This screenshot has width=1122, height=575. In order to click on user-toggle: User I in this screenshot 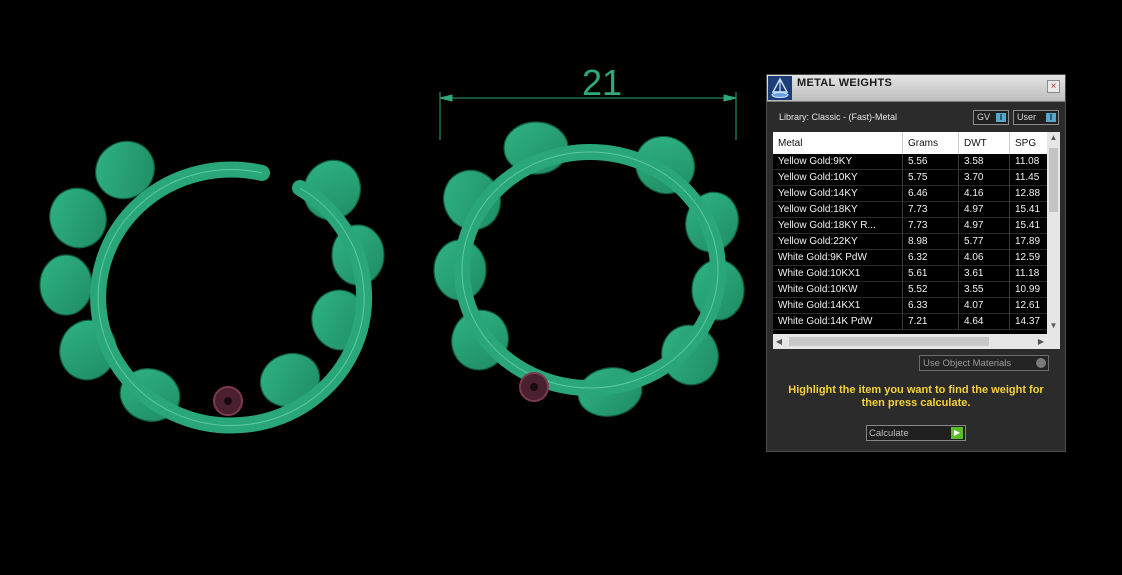, I will do `click(1036, 117)`.